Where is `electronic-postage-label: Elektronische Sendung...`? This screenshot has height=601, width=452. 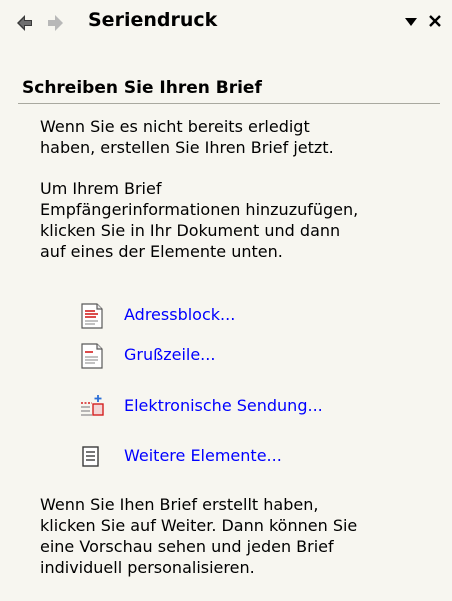
electronic-postage-label: Elektronische Sendung... is located at coordinates (223, 405).